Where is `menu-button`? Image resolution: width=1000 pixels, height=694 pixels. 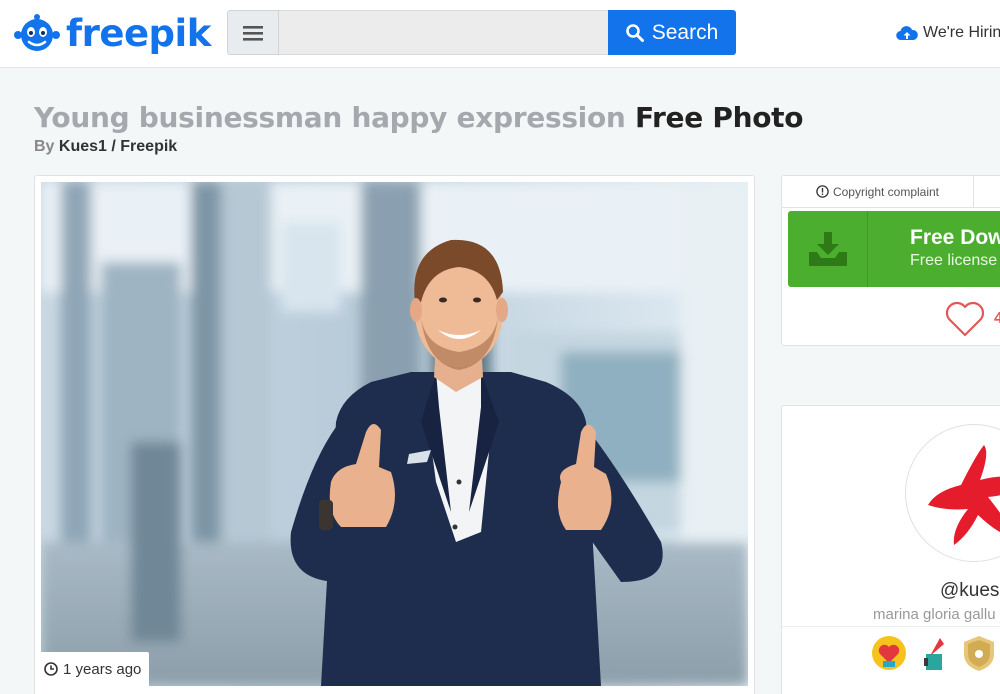
menu-button is located at coordinates (253, 32).